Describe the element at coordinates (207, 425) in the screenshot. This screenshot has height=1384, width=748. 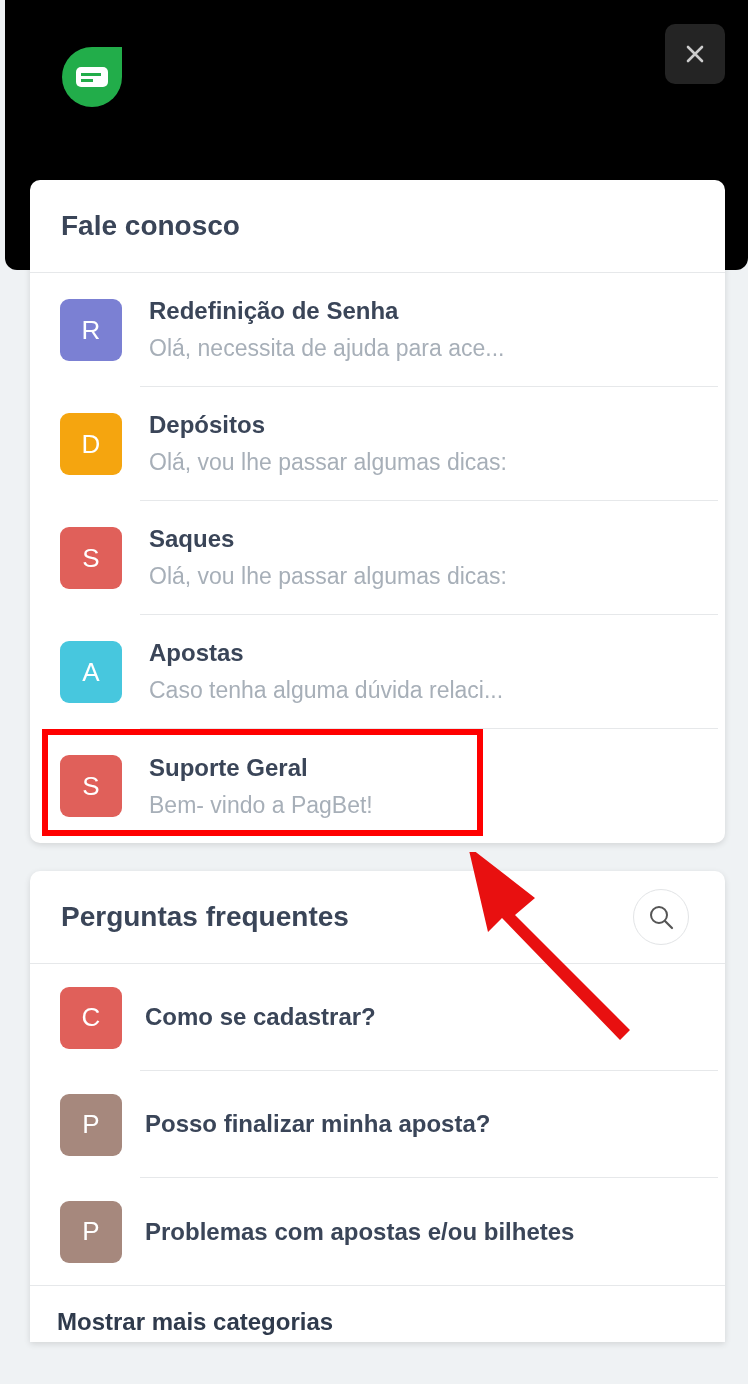
I see `conversation-title: Depósitos` at that location.